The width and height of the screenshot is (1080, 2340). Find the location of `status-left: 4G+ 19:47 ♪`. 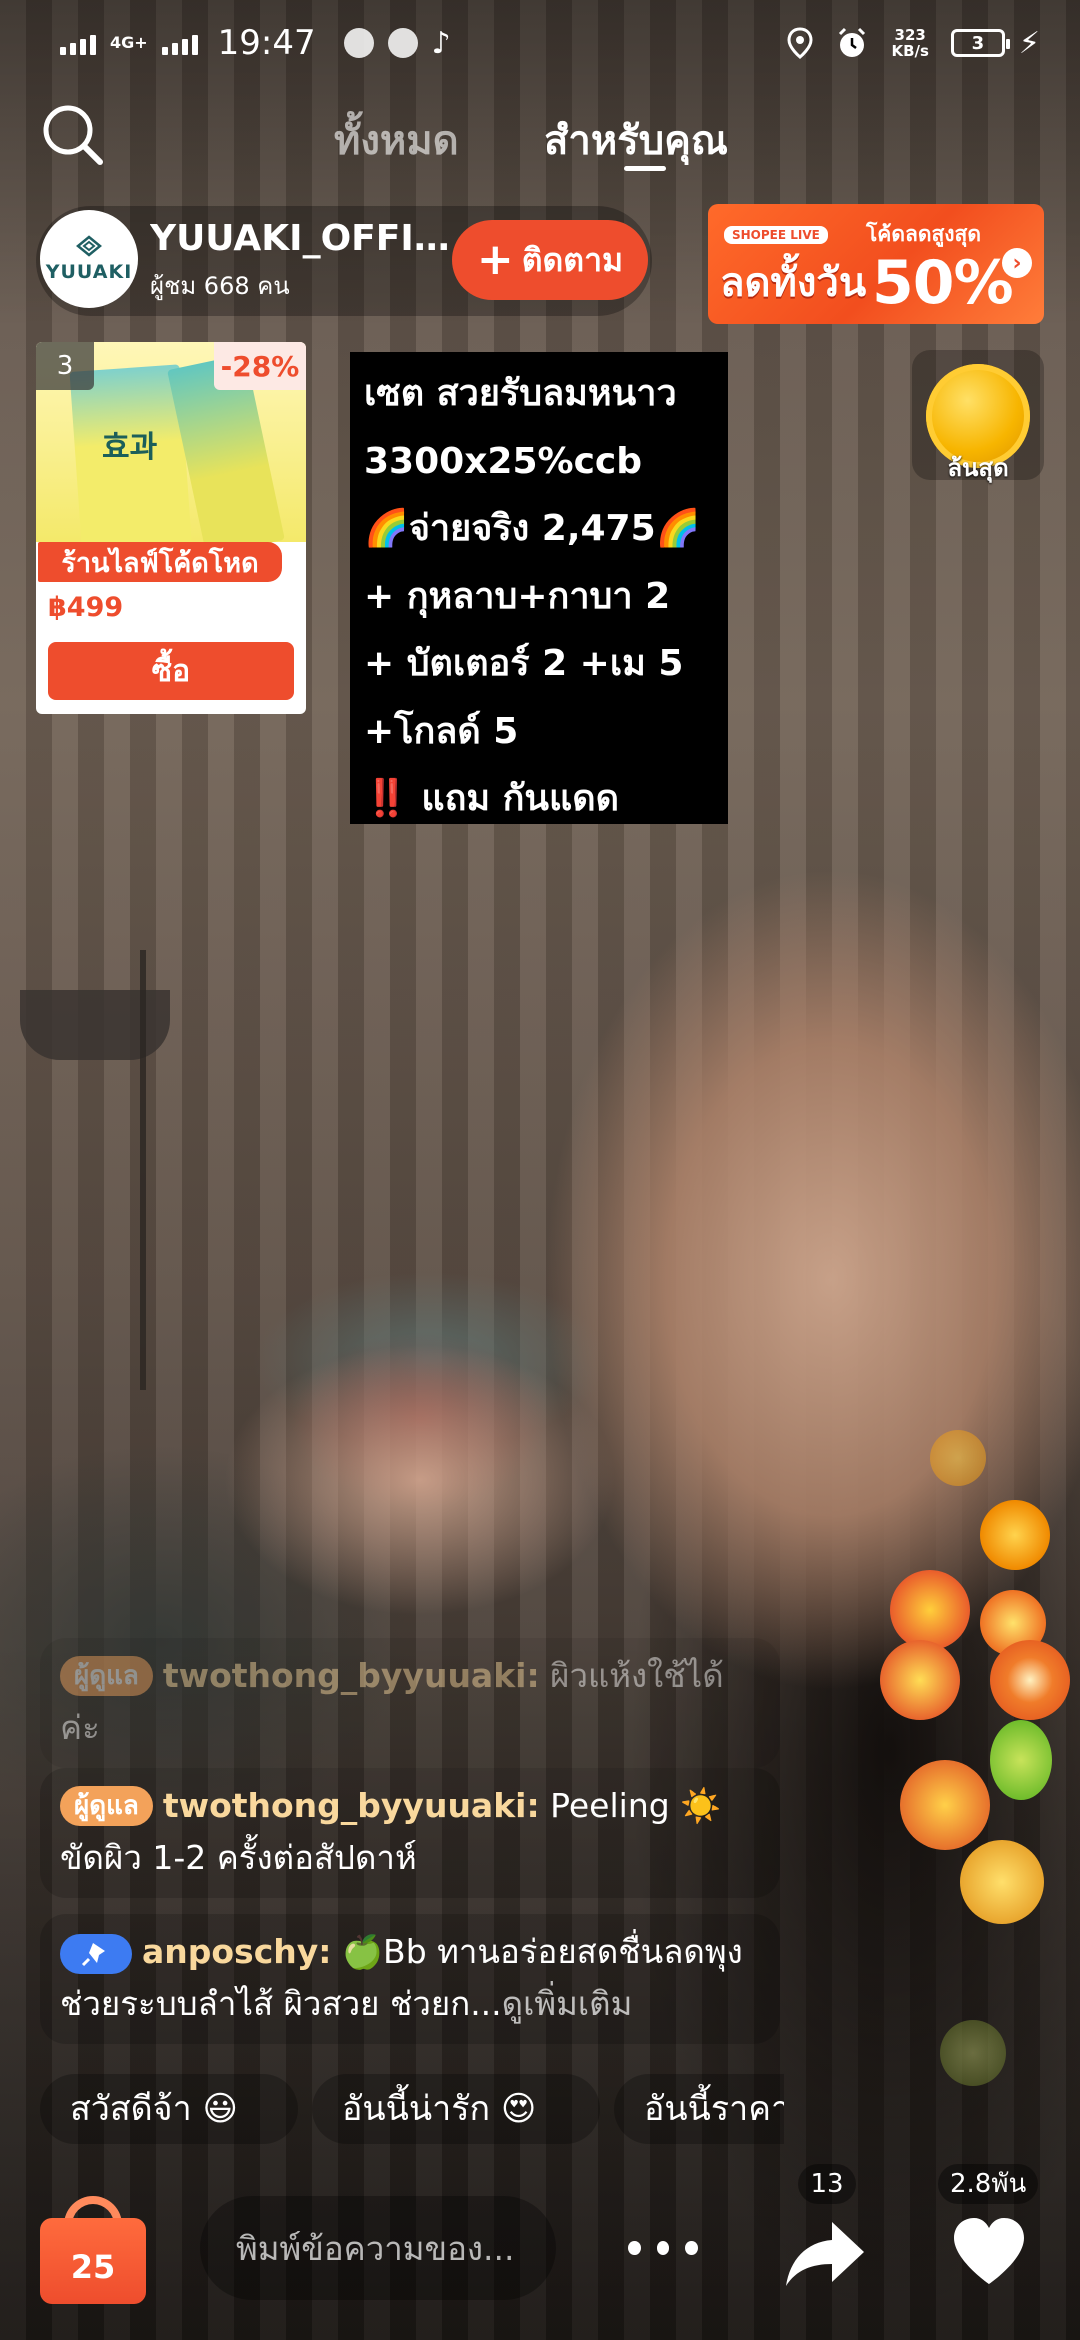

status-left: 4G+ 19:47 ♪ is located at coordinates (255, 43).